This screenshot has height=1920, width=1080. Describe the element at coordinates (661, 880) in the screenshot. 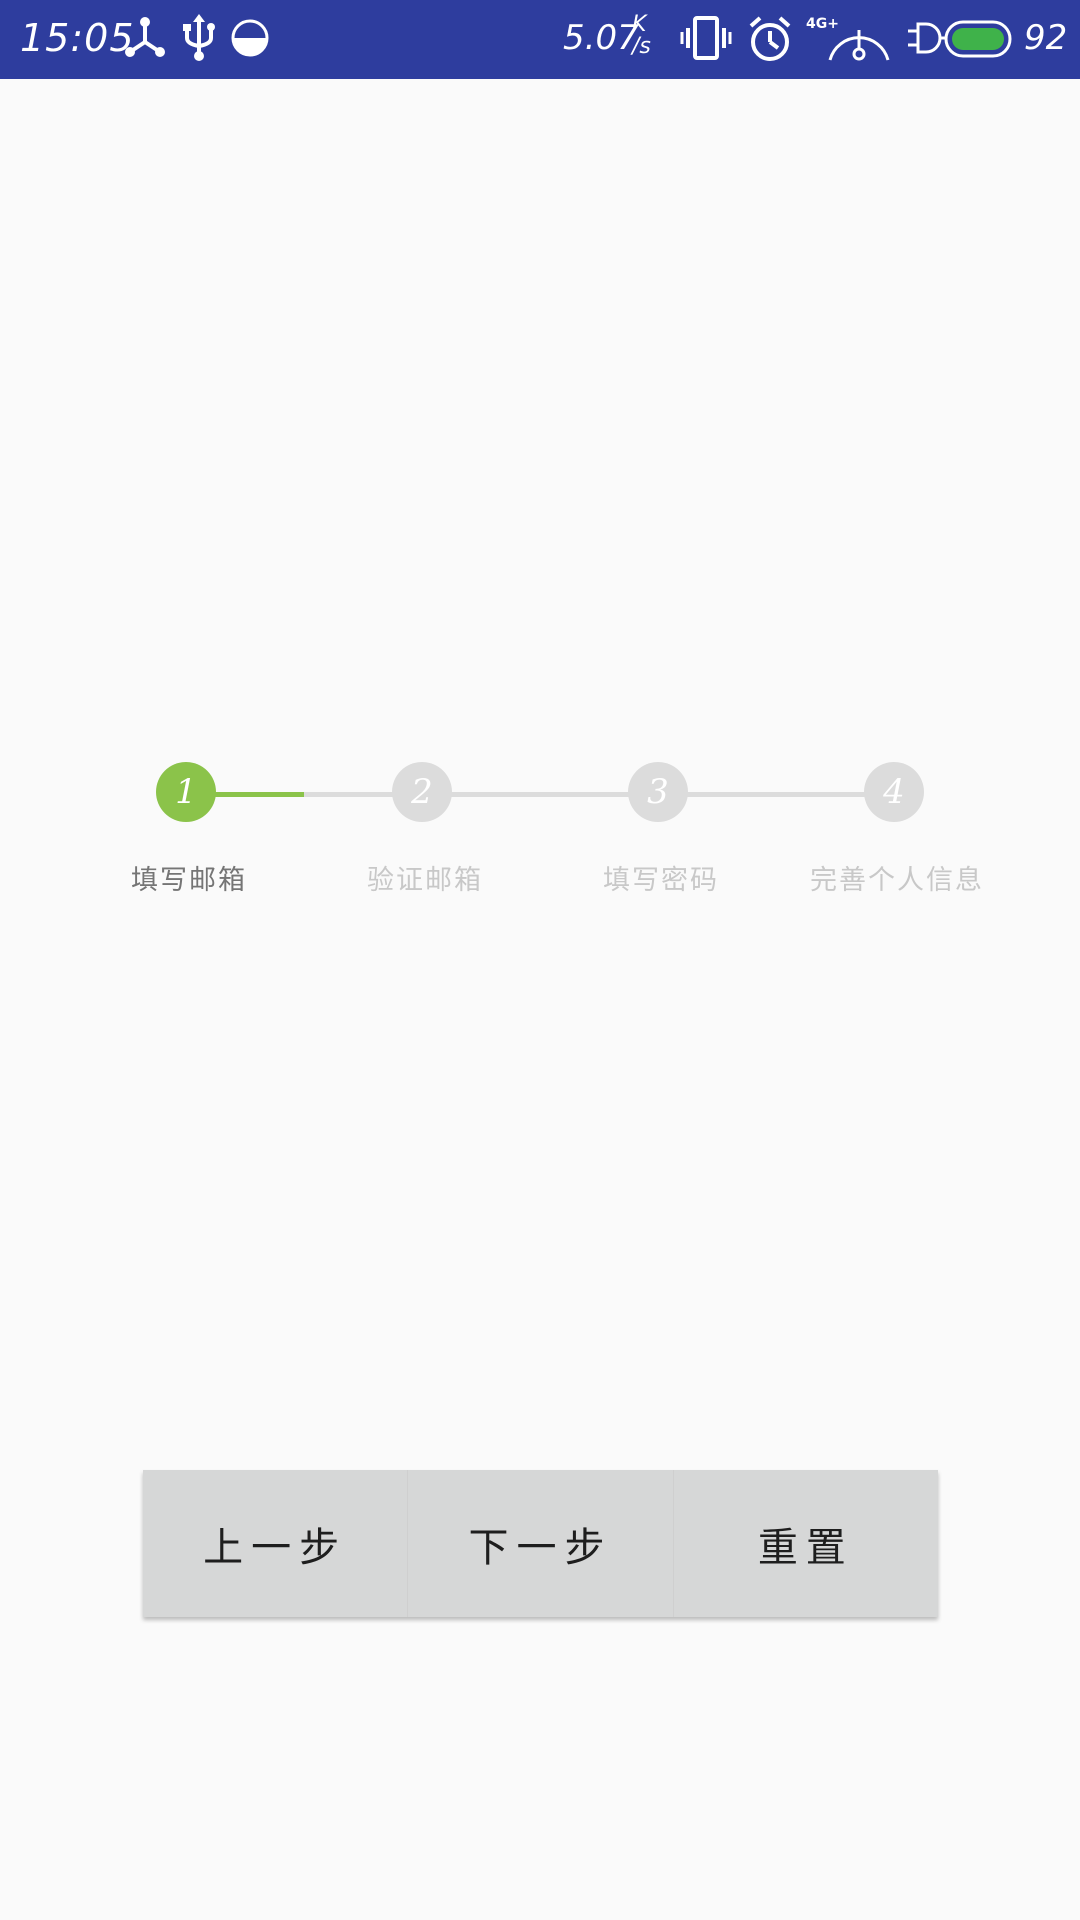

I see `step-3-label: 填写密码` at that location.